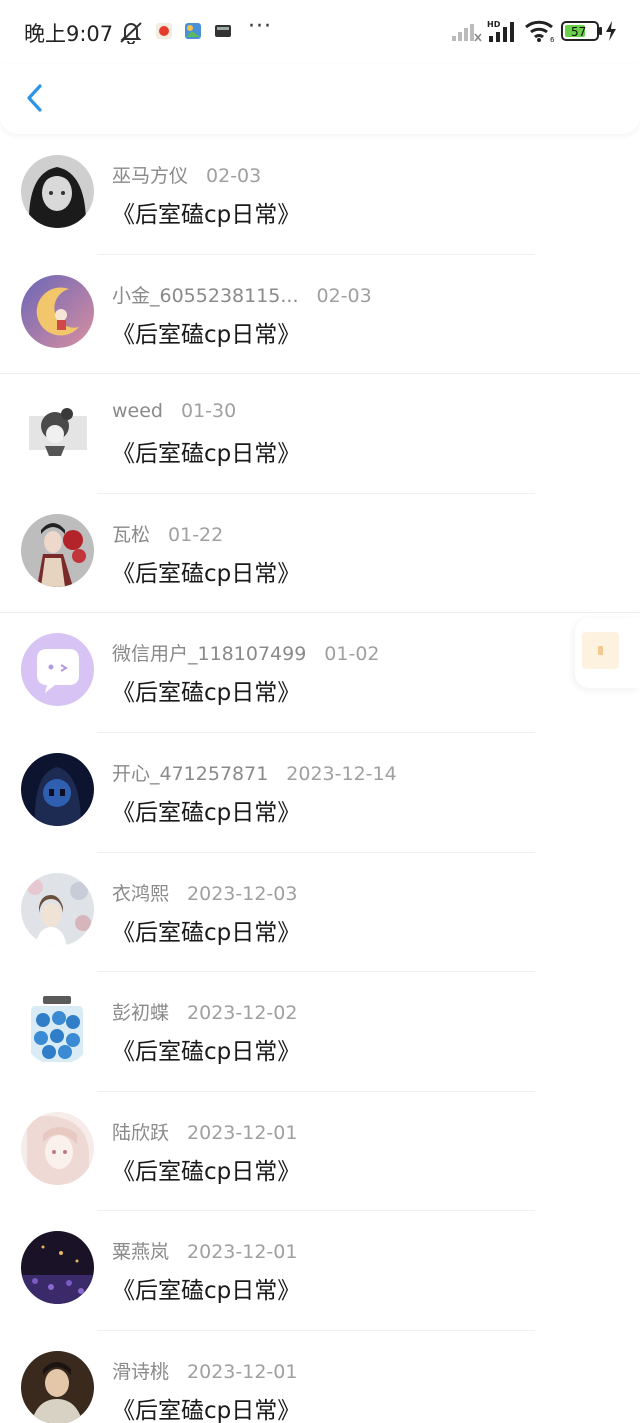 Image resolution: width=640 pixels, height=1423 pixels. What do you see at coordinates (137, 411) in the screenshot?
I see `user-name: weed` at bounding box center [137, 411].